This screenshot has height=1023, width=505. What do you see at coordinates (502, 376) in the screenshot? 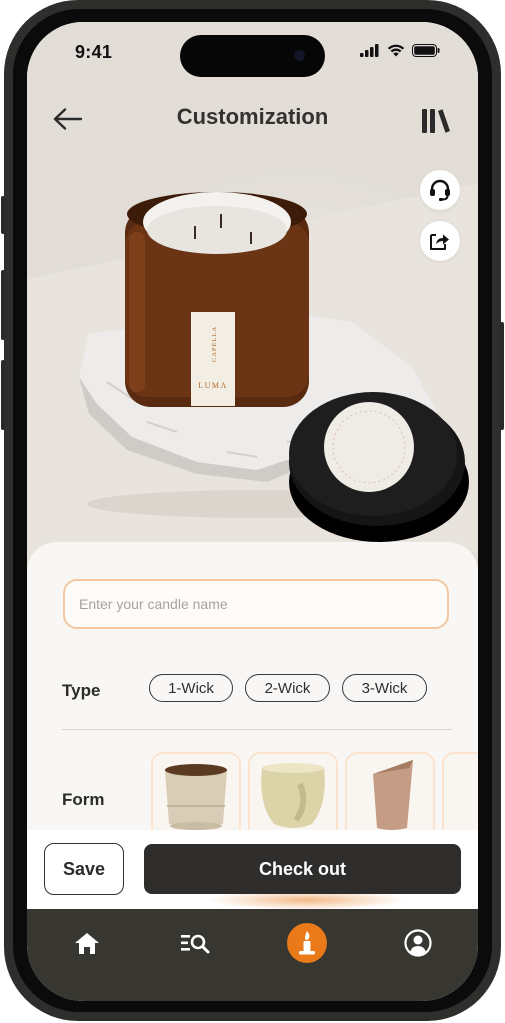
I see `power-button` at bounding box center [502, 376].